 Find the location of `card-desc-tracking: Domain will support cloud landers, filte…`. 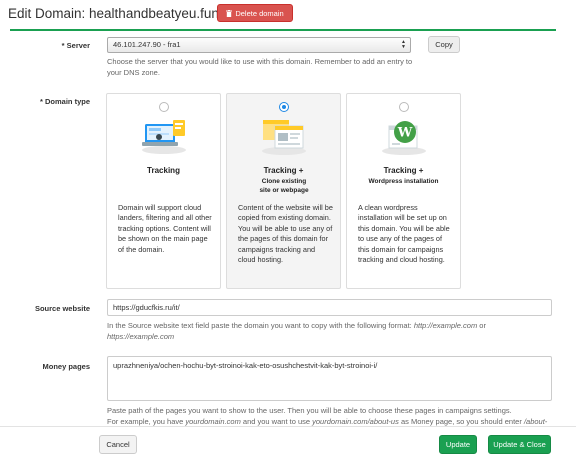

card-desc-tracking: Domain will support cloud landers, filte… is located at coordinates (165, 228).